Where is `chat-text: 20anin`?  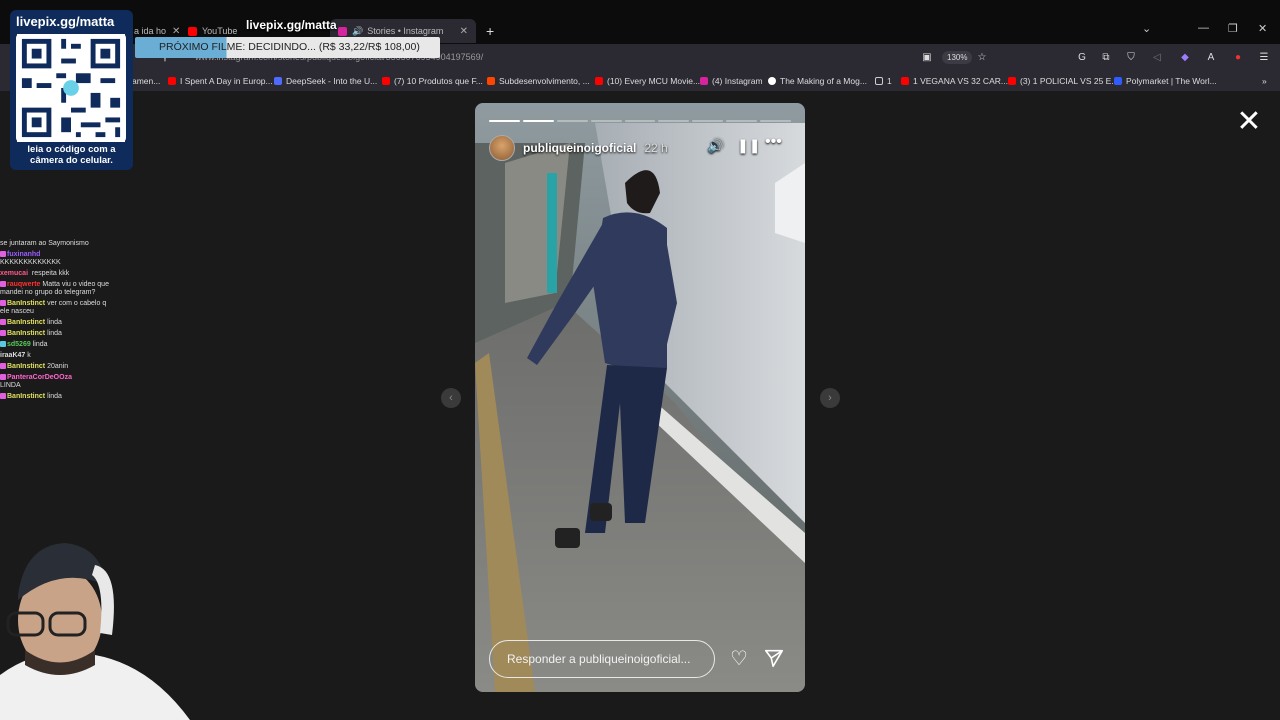
chat-text: 20anin is located at coordinates (58, 366).